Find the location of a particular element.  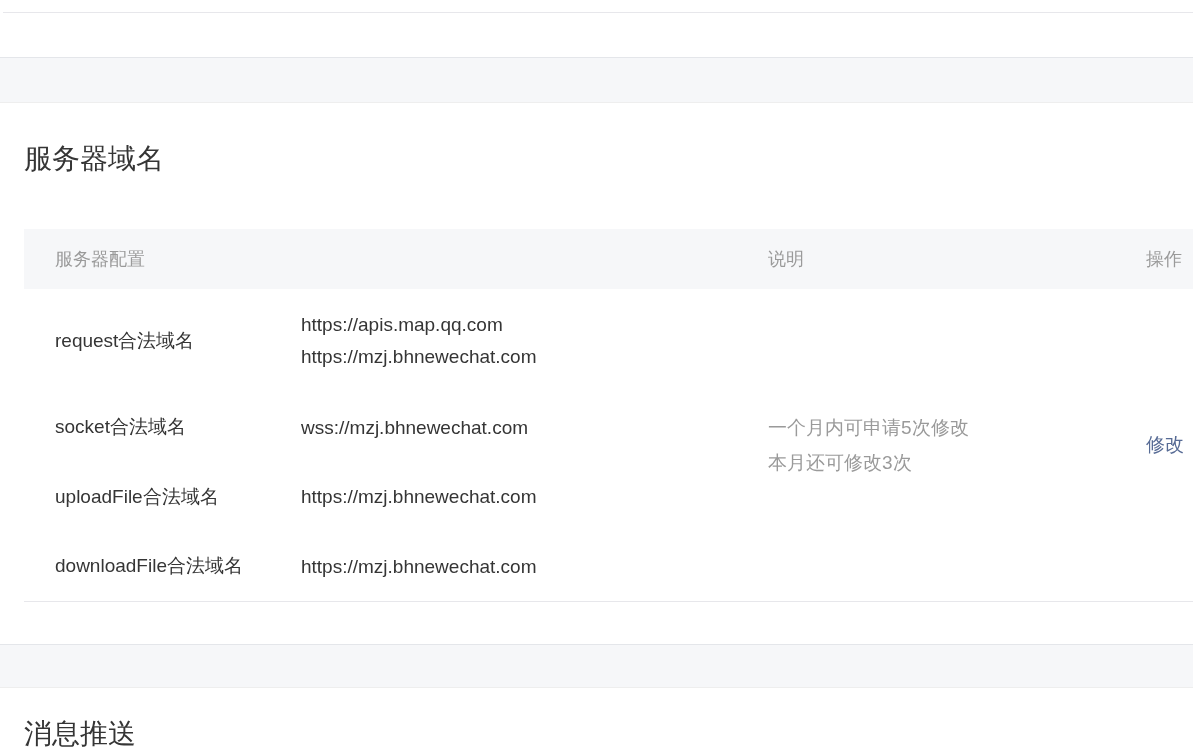

column-header: 操作 is located at coordinates (1164, 259).